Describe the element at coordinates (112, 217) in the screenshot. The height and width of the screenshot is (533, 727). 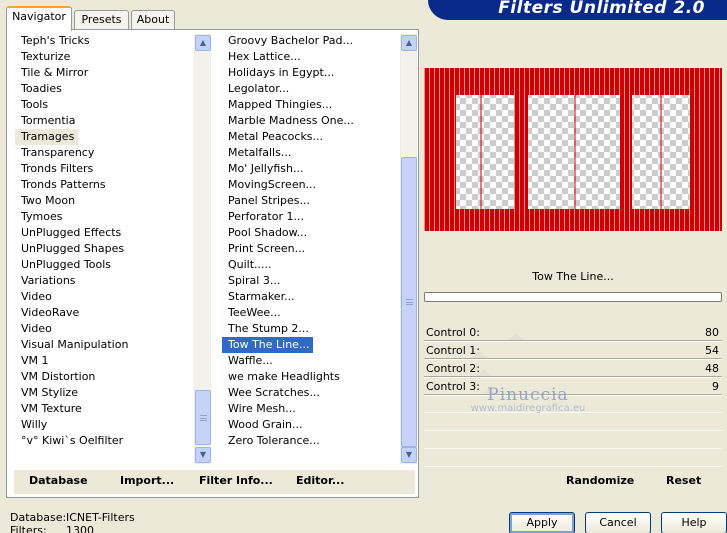
I see `category-list-item: Tymoes` at that location.